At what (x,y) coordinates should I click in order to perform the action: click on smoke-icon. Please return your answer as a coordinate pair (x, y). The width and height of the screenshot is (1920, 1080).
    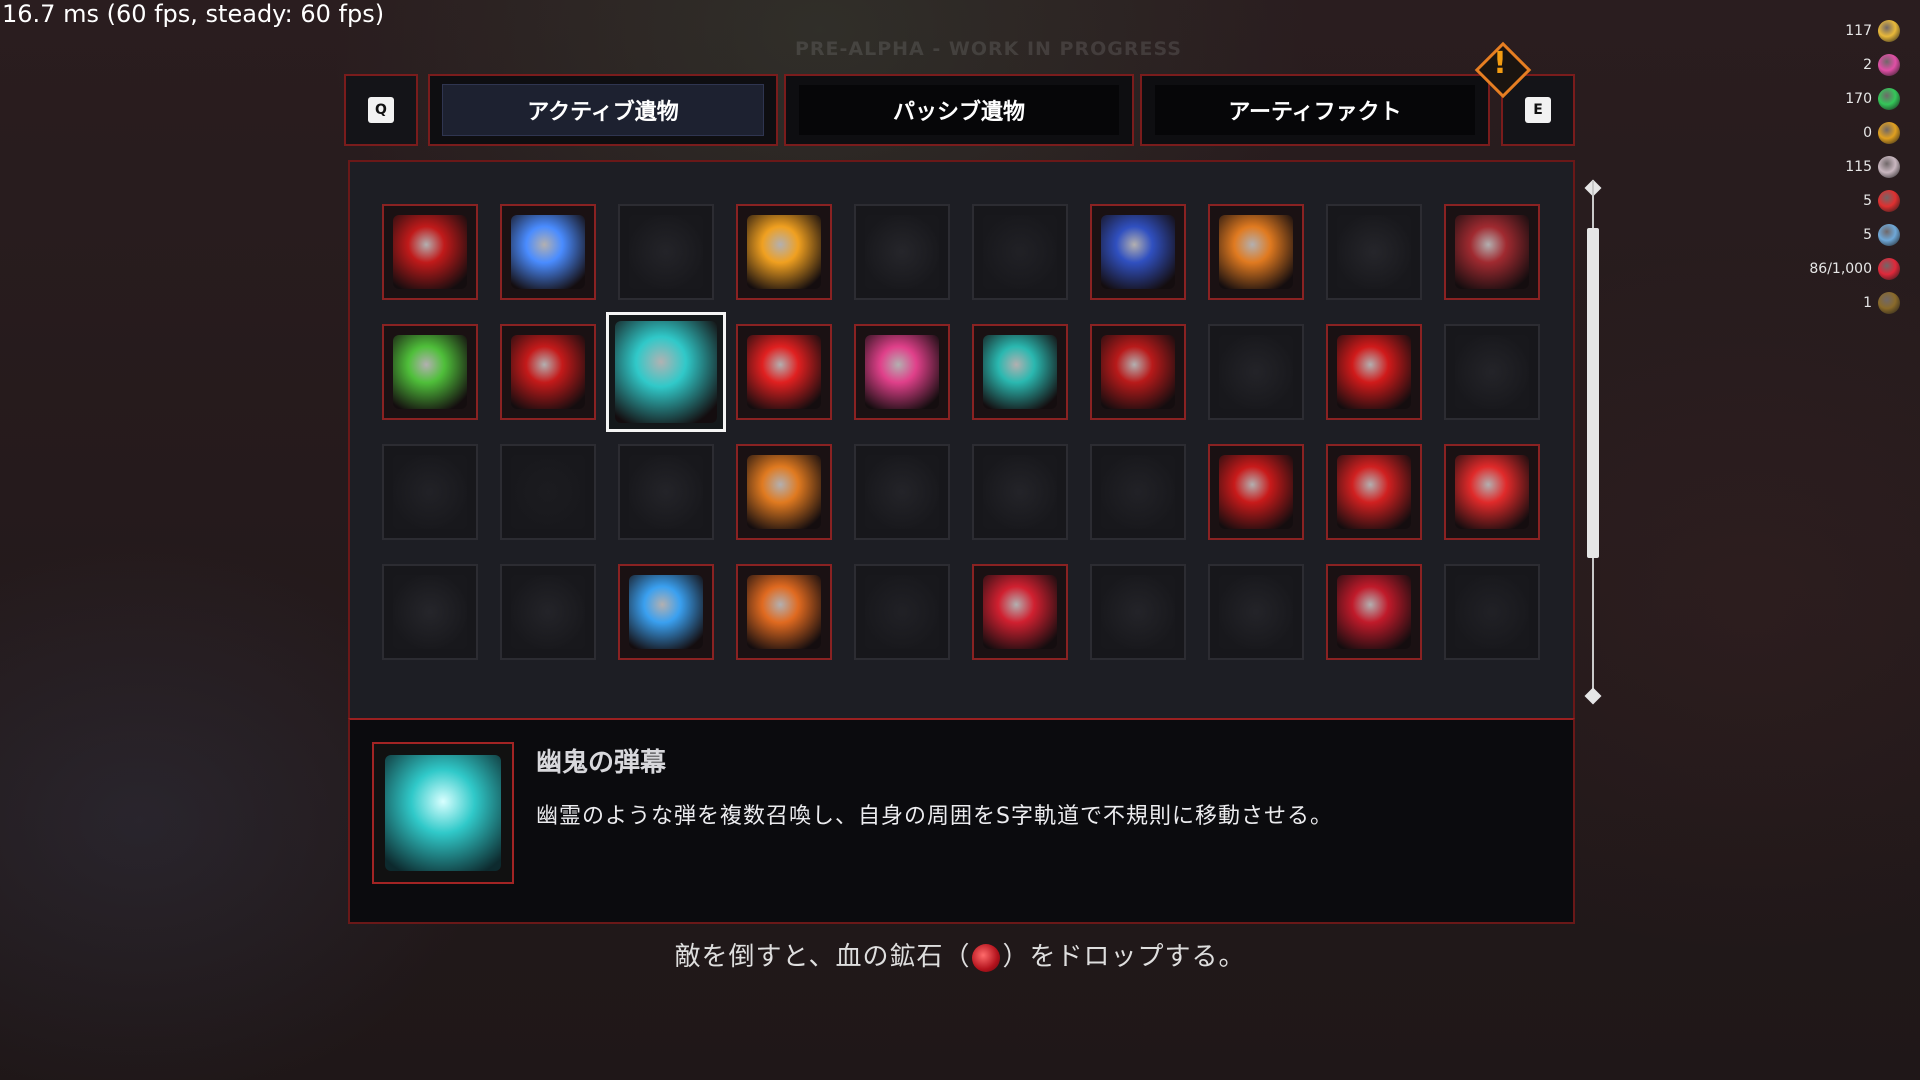
    Looking at the image, I should click on (666, 492).